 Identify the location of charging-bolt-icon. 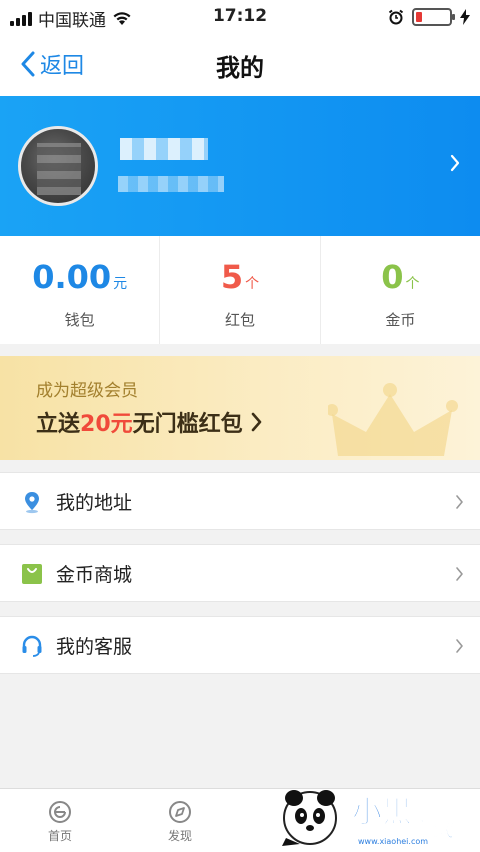
(465, 17).